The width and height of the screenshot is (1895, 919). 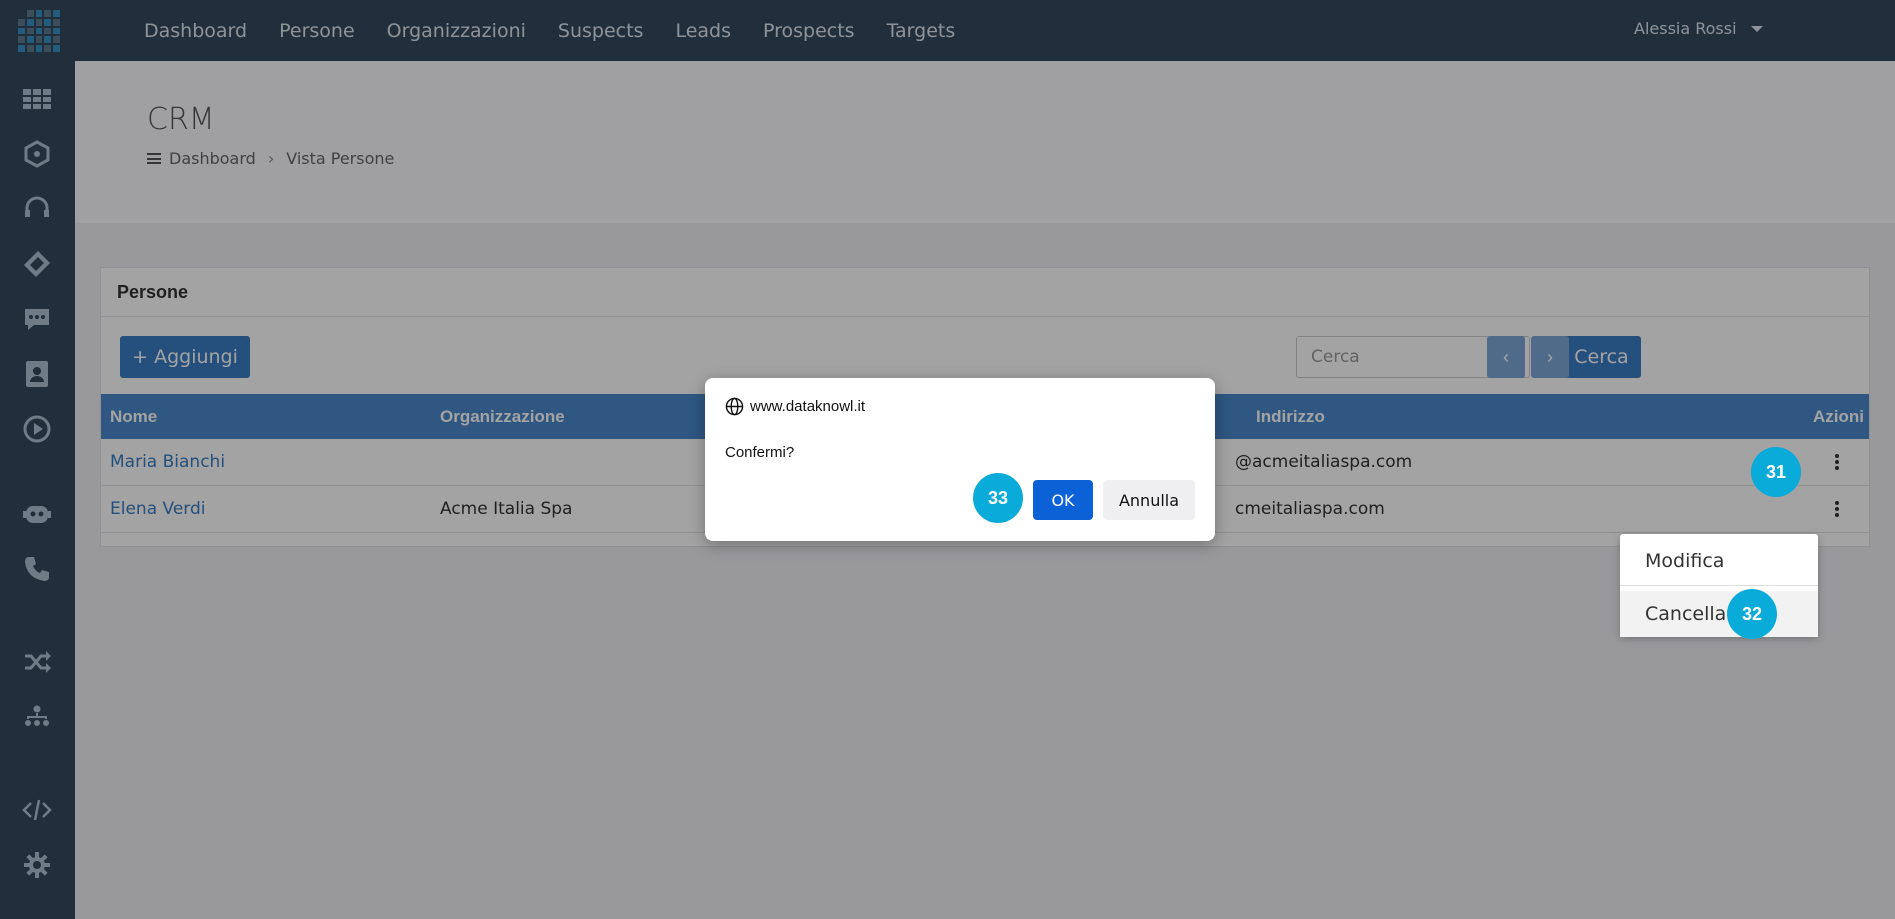 I want to click on dialog-message: Confermi?, so click(x=760, y=452).